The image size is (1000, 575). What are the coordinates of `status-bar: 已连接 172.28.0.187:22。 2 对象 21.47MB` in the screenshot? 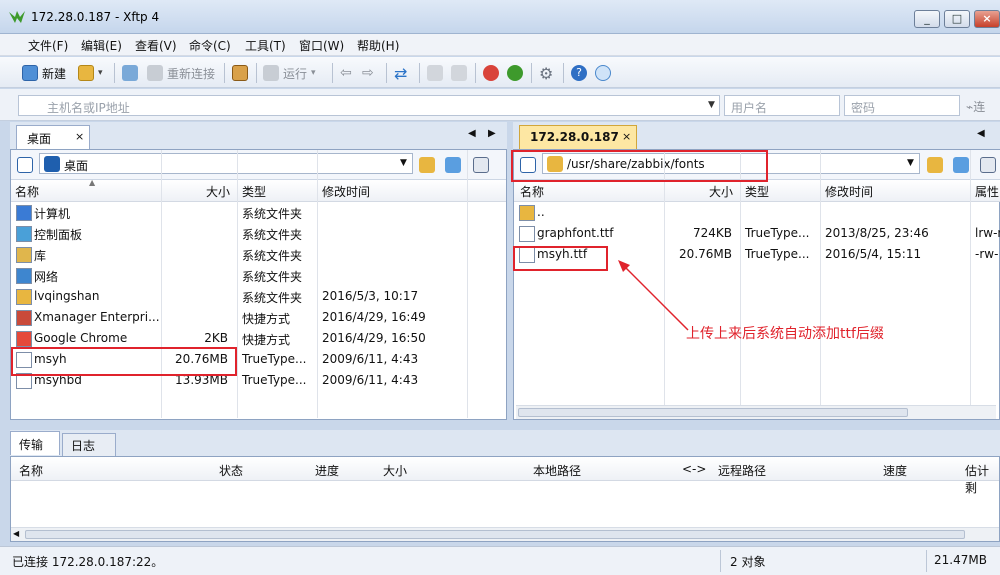 It's located at (500, 560).